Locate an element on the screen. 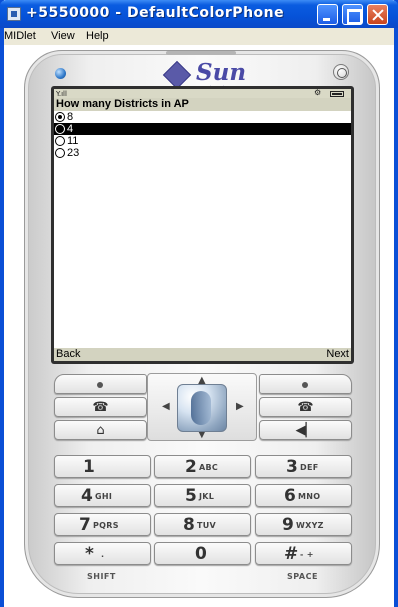 This screenshot has width=398, height=607. key-digit: 8 is located at coordinates (189, 525).